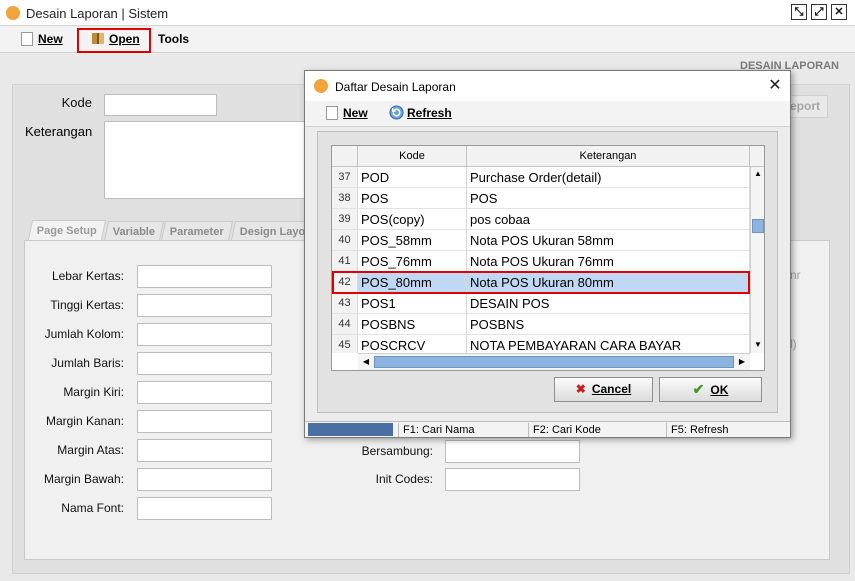 Image resolution: width=855 pixels, height=581 pixels. I want to click on kode-input, so click(160, 105).